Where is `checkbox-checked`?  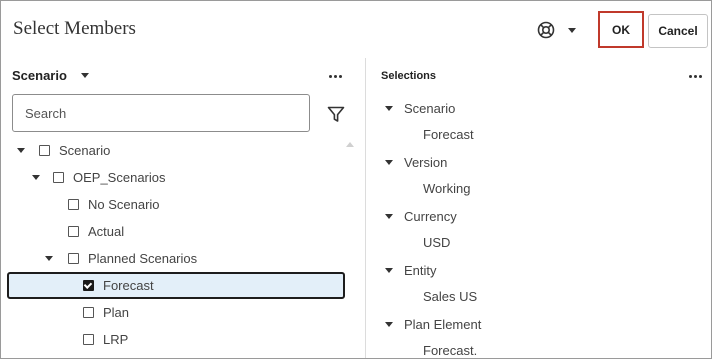
checkbox-checked is located at coordinates (88, 285).